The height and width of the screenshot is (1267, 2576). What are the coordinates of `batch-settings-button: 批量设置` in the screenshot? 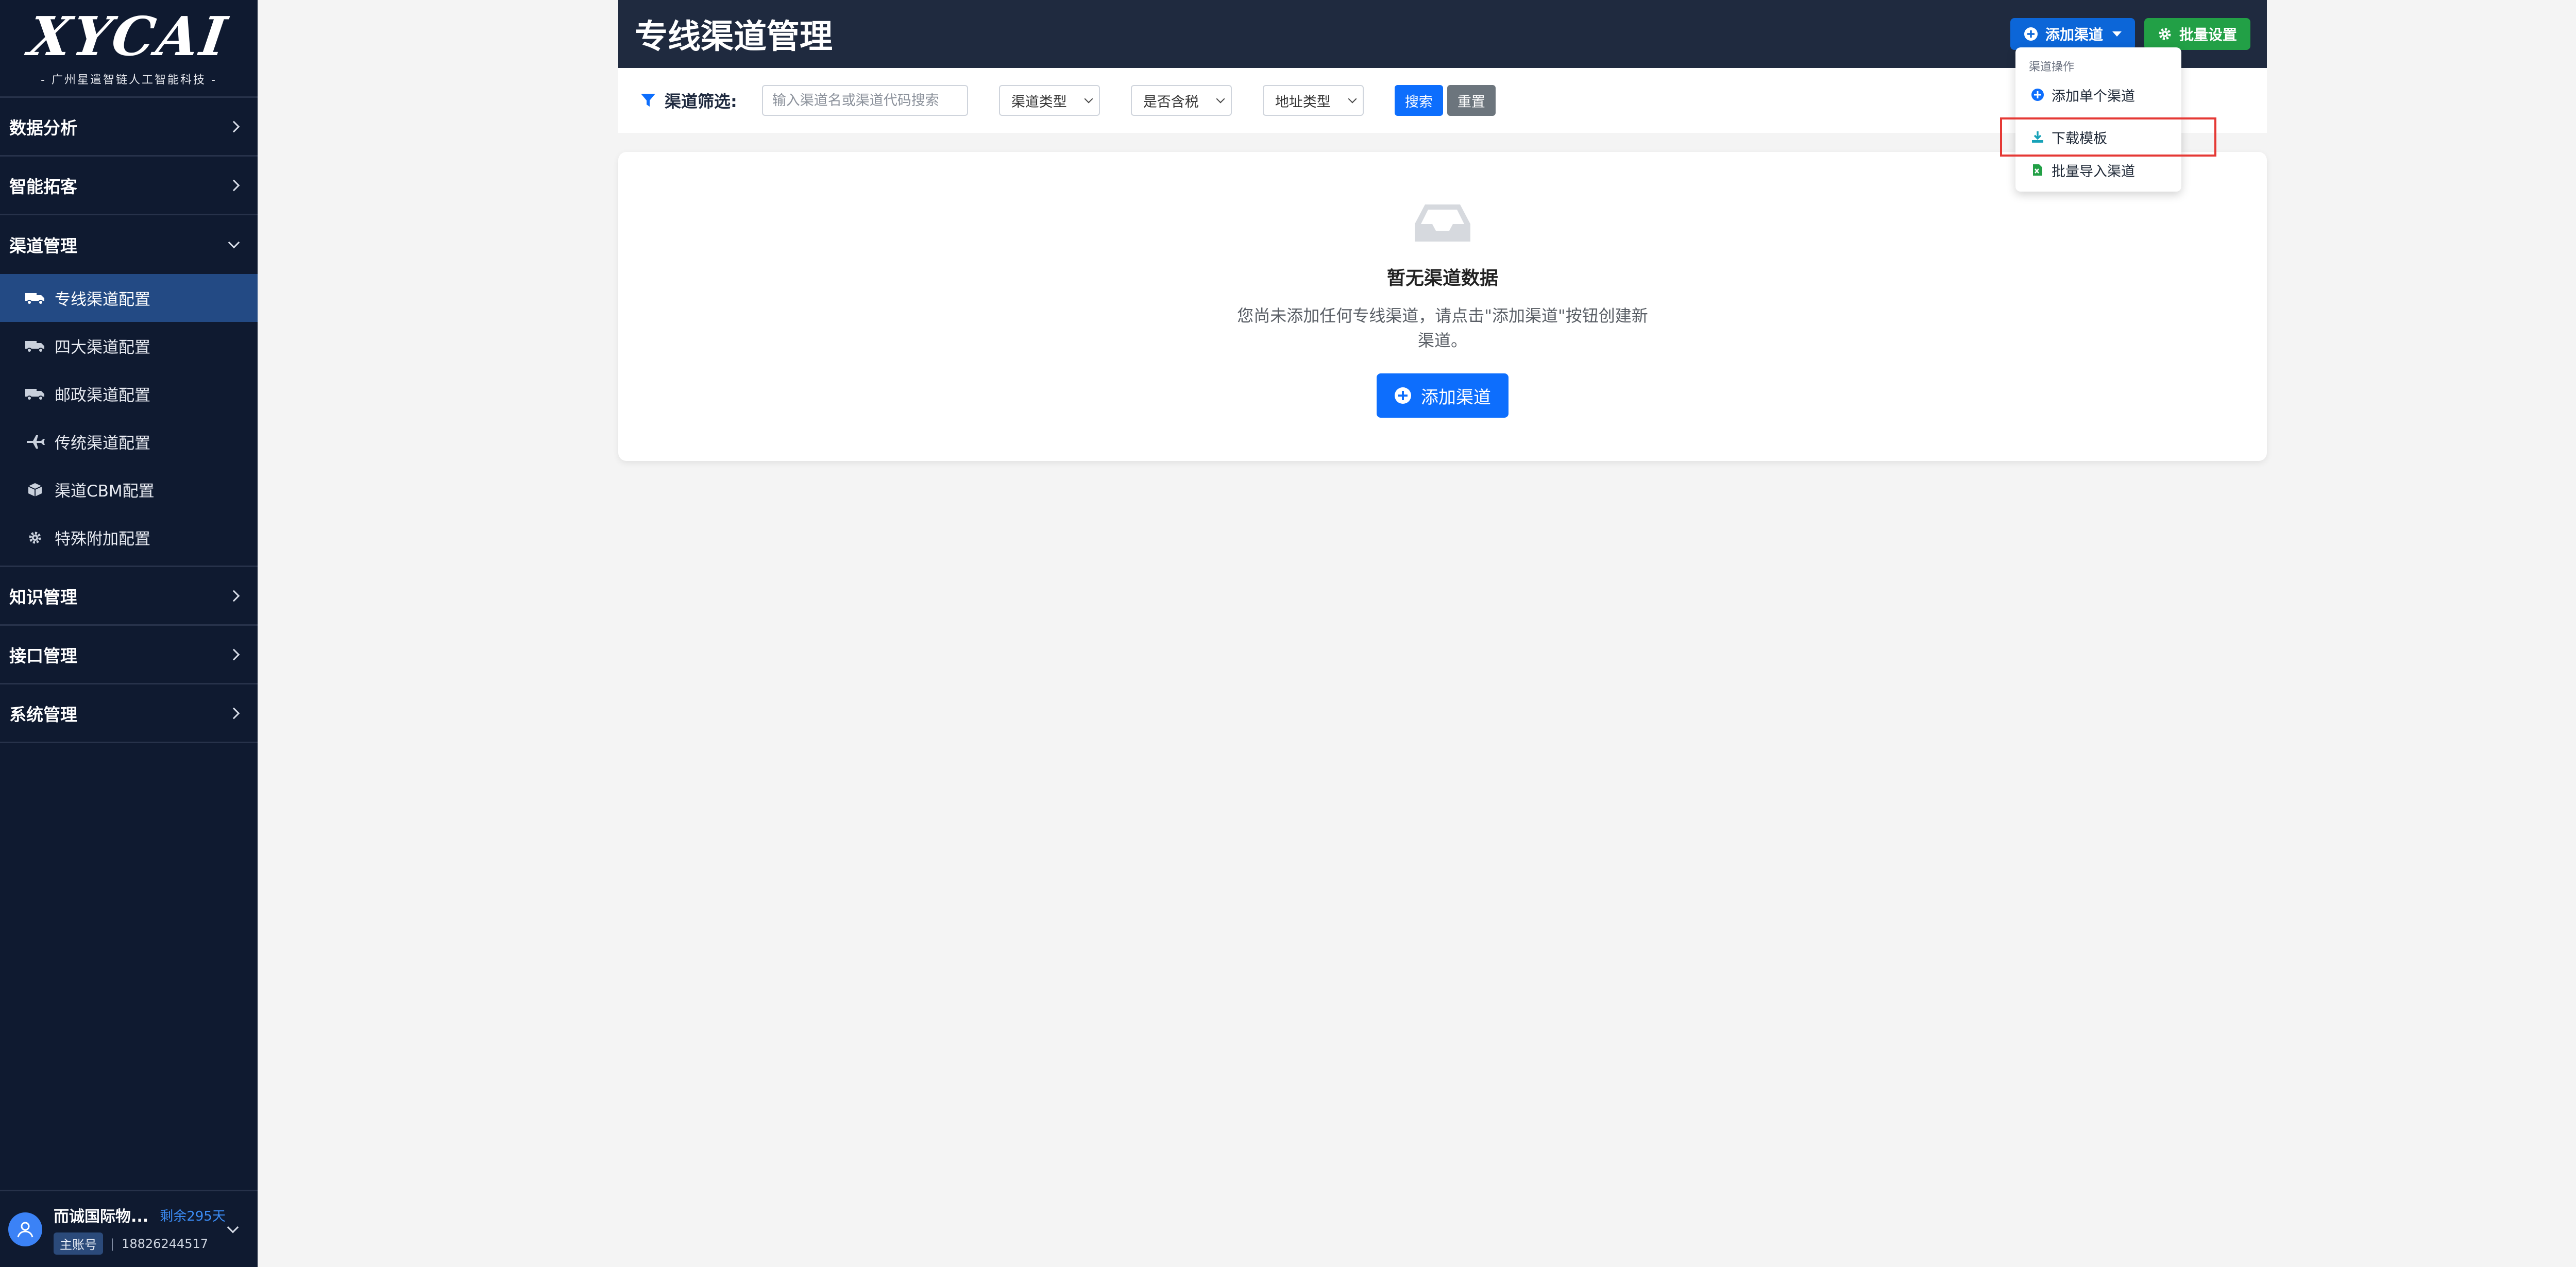 It's located at (2197, 34).